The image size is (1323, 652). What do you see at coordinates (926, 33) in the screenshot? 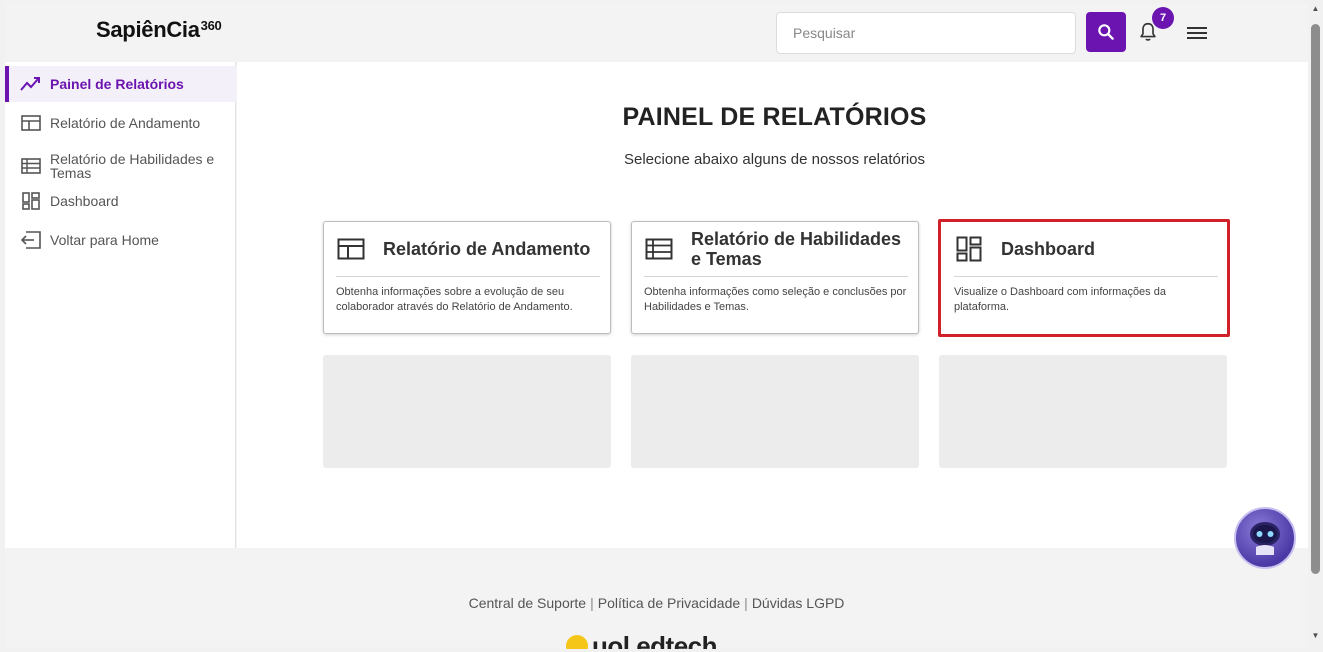
I see `search-input` at bounding box center [926, 33].